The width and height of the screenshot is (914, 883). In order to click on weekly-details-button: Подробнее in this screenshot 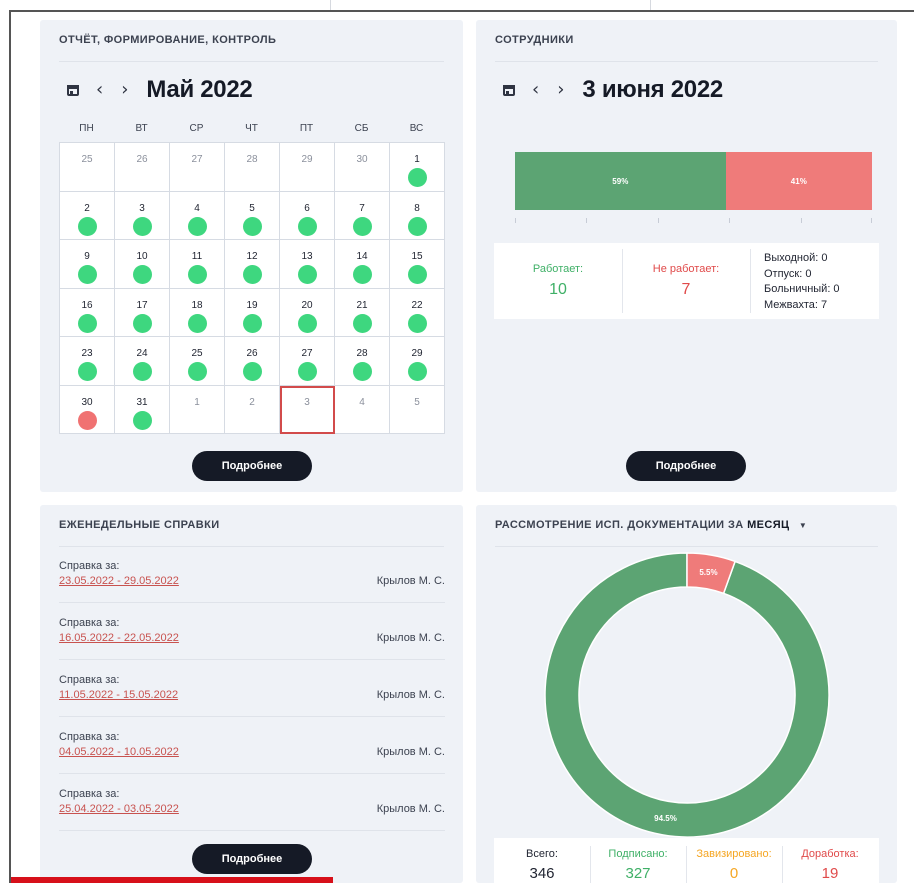, I will do `click(252, 859)`.